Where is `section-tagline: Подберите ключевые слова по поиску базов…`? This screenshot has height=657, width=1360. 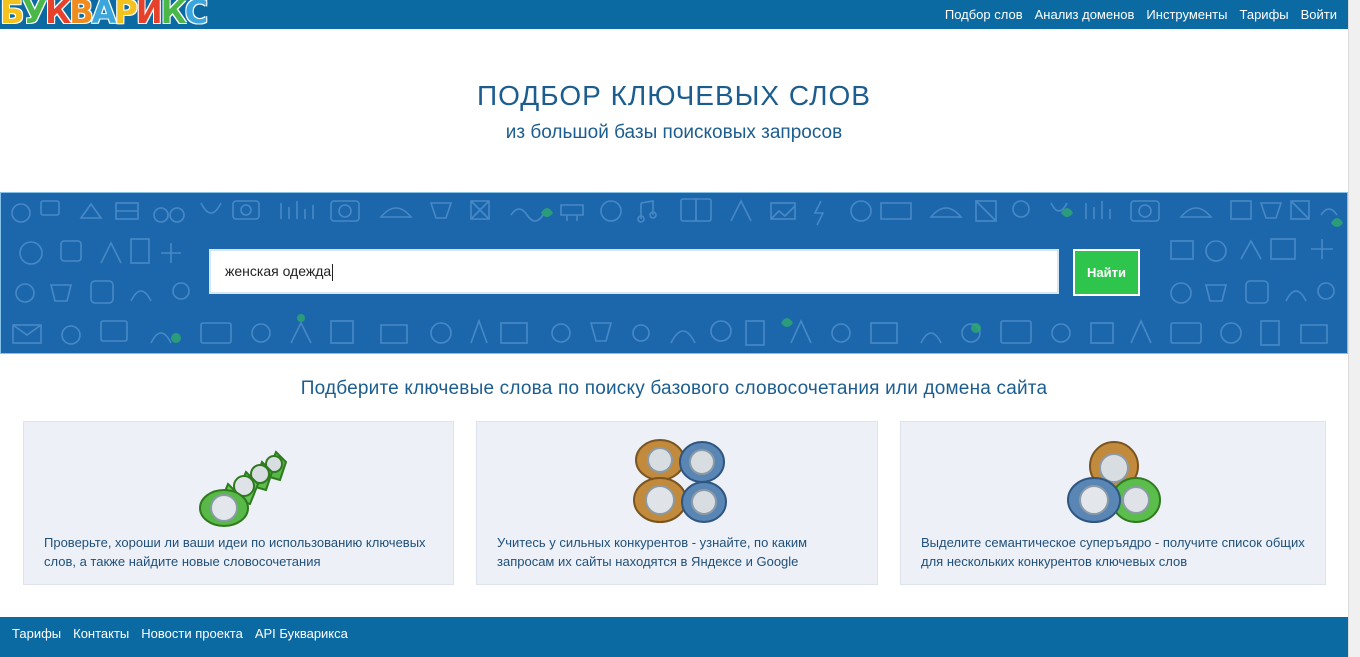 section-tagline: Подберите ключевые слова по поиску базов… is located at coordinates (674, 388).